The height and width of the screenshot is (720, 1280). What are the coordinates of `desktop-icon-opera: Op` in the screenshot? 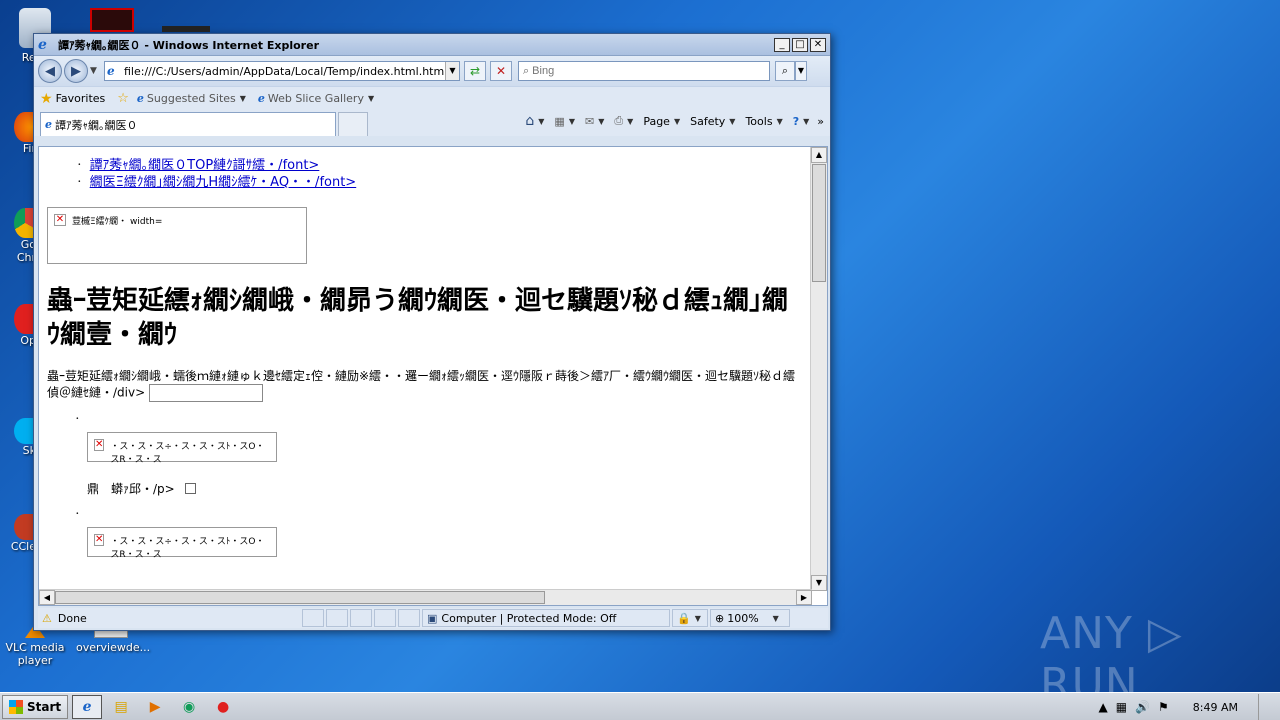 It's located at (18, 325).